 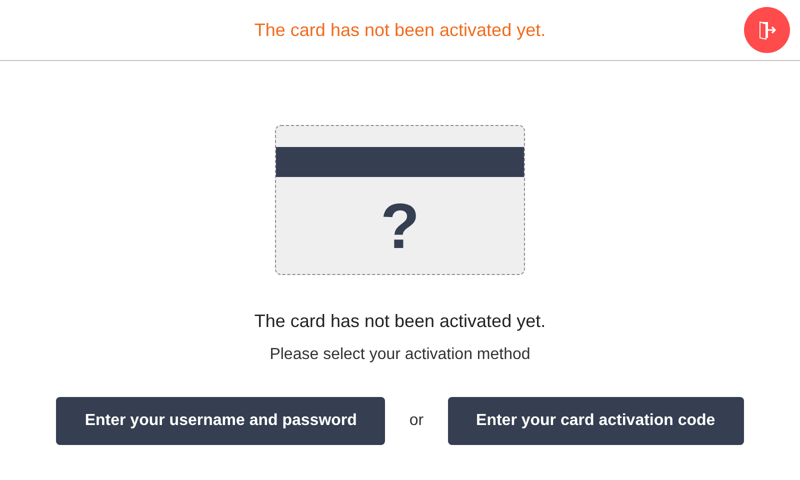 I want to click on or-separator: or, so click(x=416, y=421).